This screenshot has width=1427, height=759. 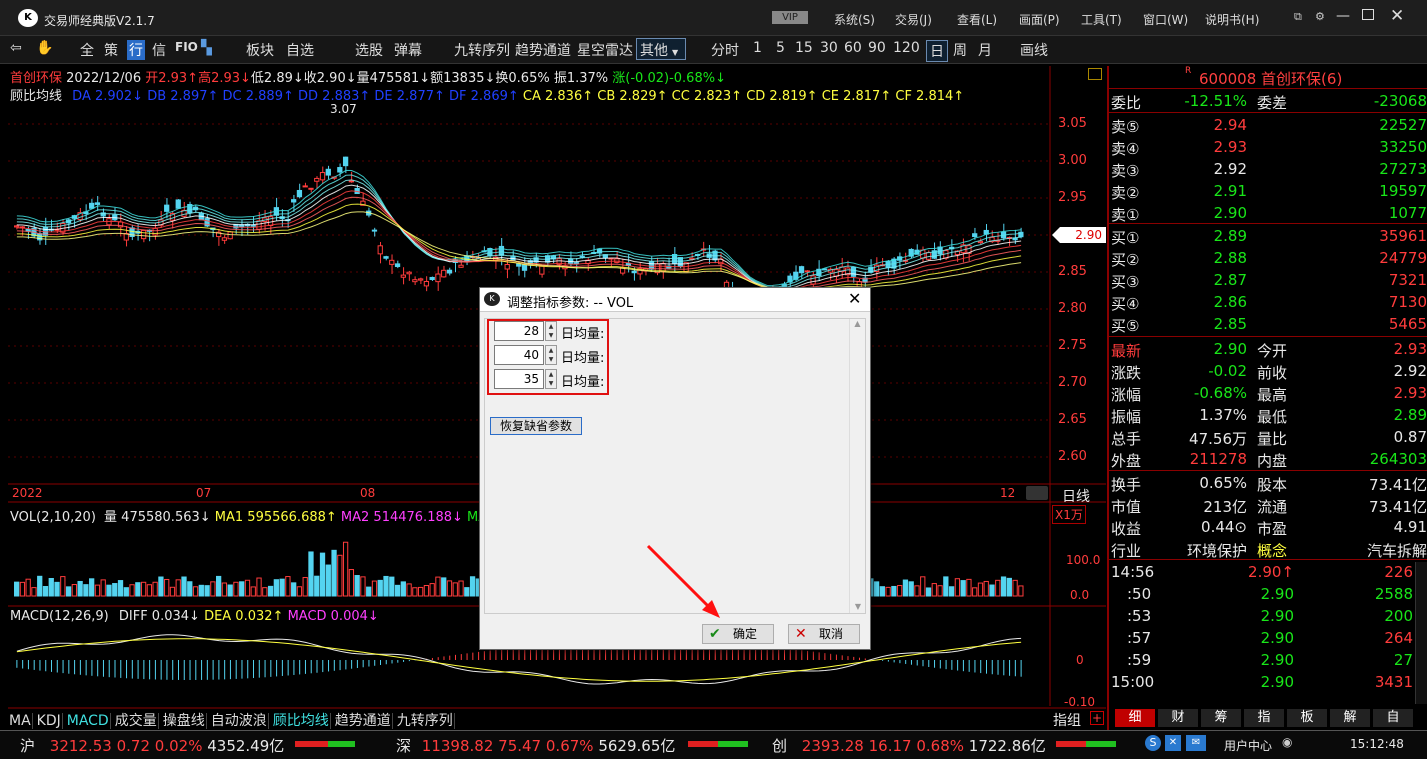 I want to click on indicator-tab: 成交量, so click(x=136, y=721).